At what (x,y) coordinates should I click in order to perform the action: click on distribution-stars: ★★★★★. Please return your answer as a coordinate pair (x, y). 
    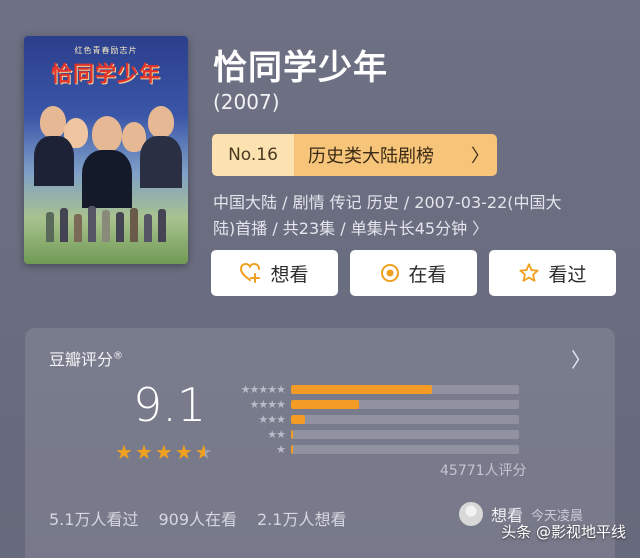
    Looking at the image, I should click on (263, 389).